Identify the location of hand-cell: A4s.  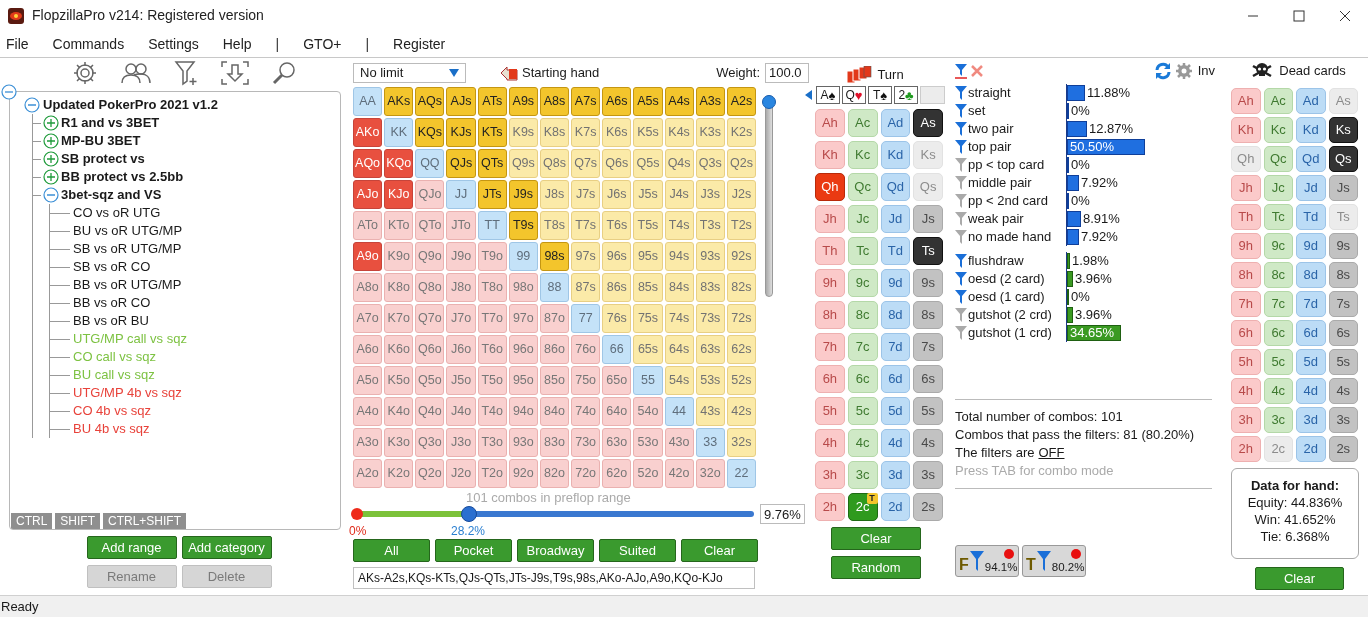
(679, 101).